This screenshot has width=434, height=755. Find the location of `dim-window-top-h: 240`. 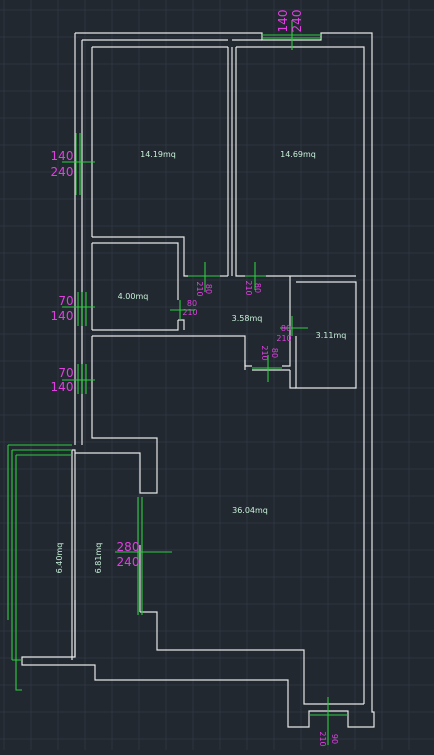

dim-window-top-h: 240 is located at coordinates (297, 21).